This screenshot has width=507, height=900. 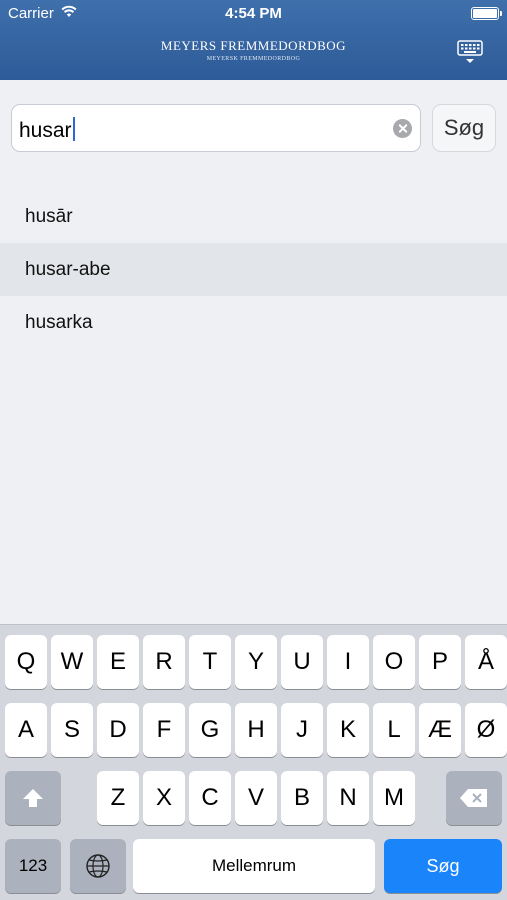 I want to click on result-item-selected: husar-abe, so click(x=253, y=269).